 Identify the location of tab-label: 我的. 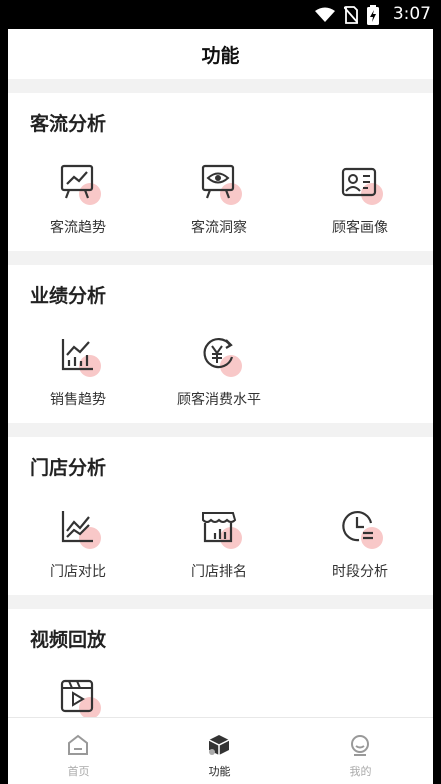
(360, 771).